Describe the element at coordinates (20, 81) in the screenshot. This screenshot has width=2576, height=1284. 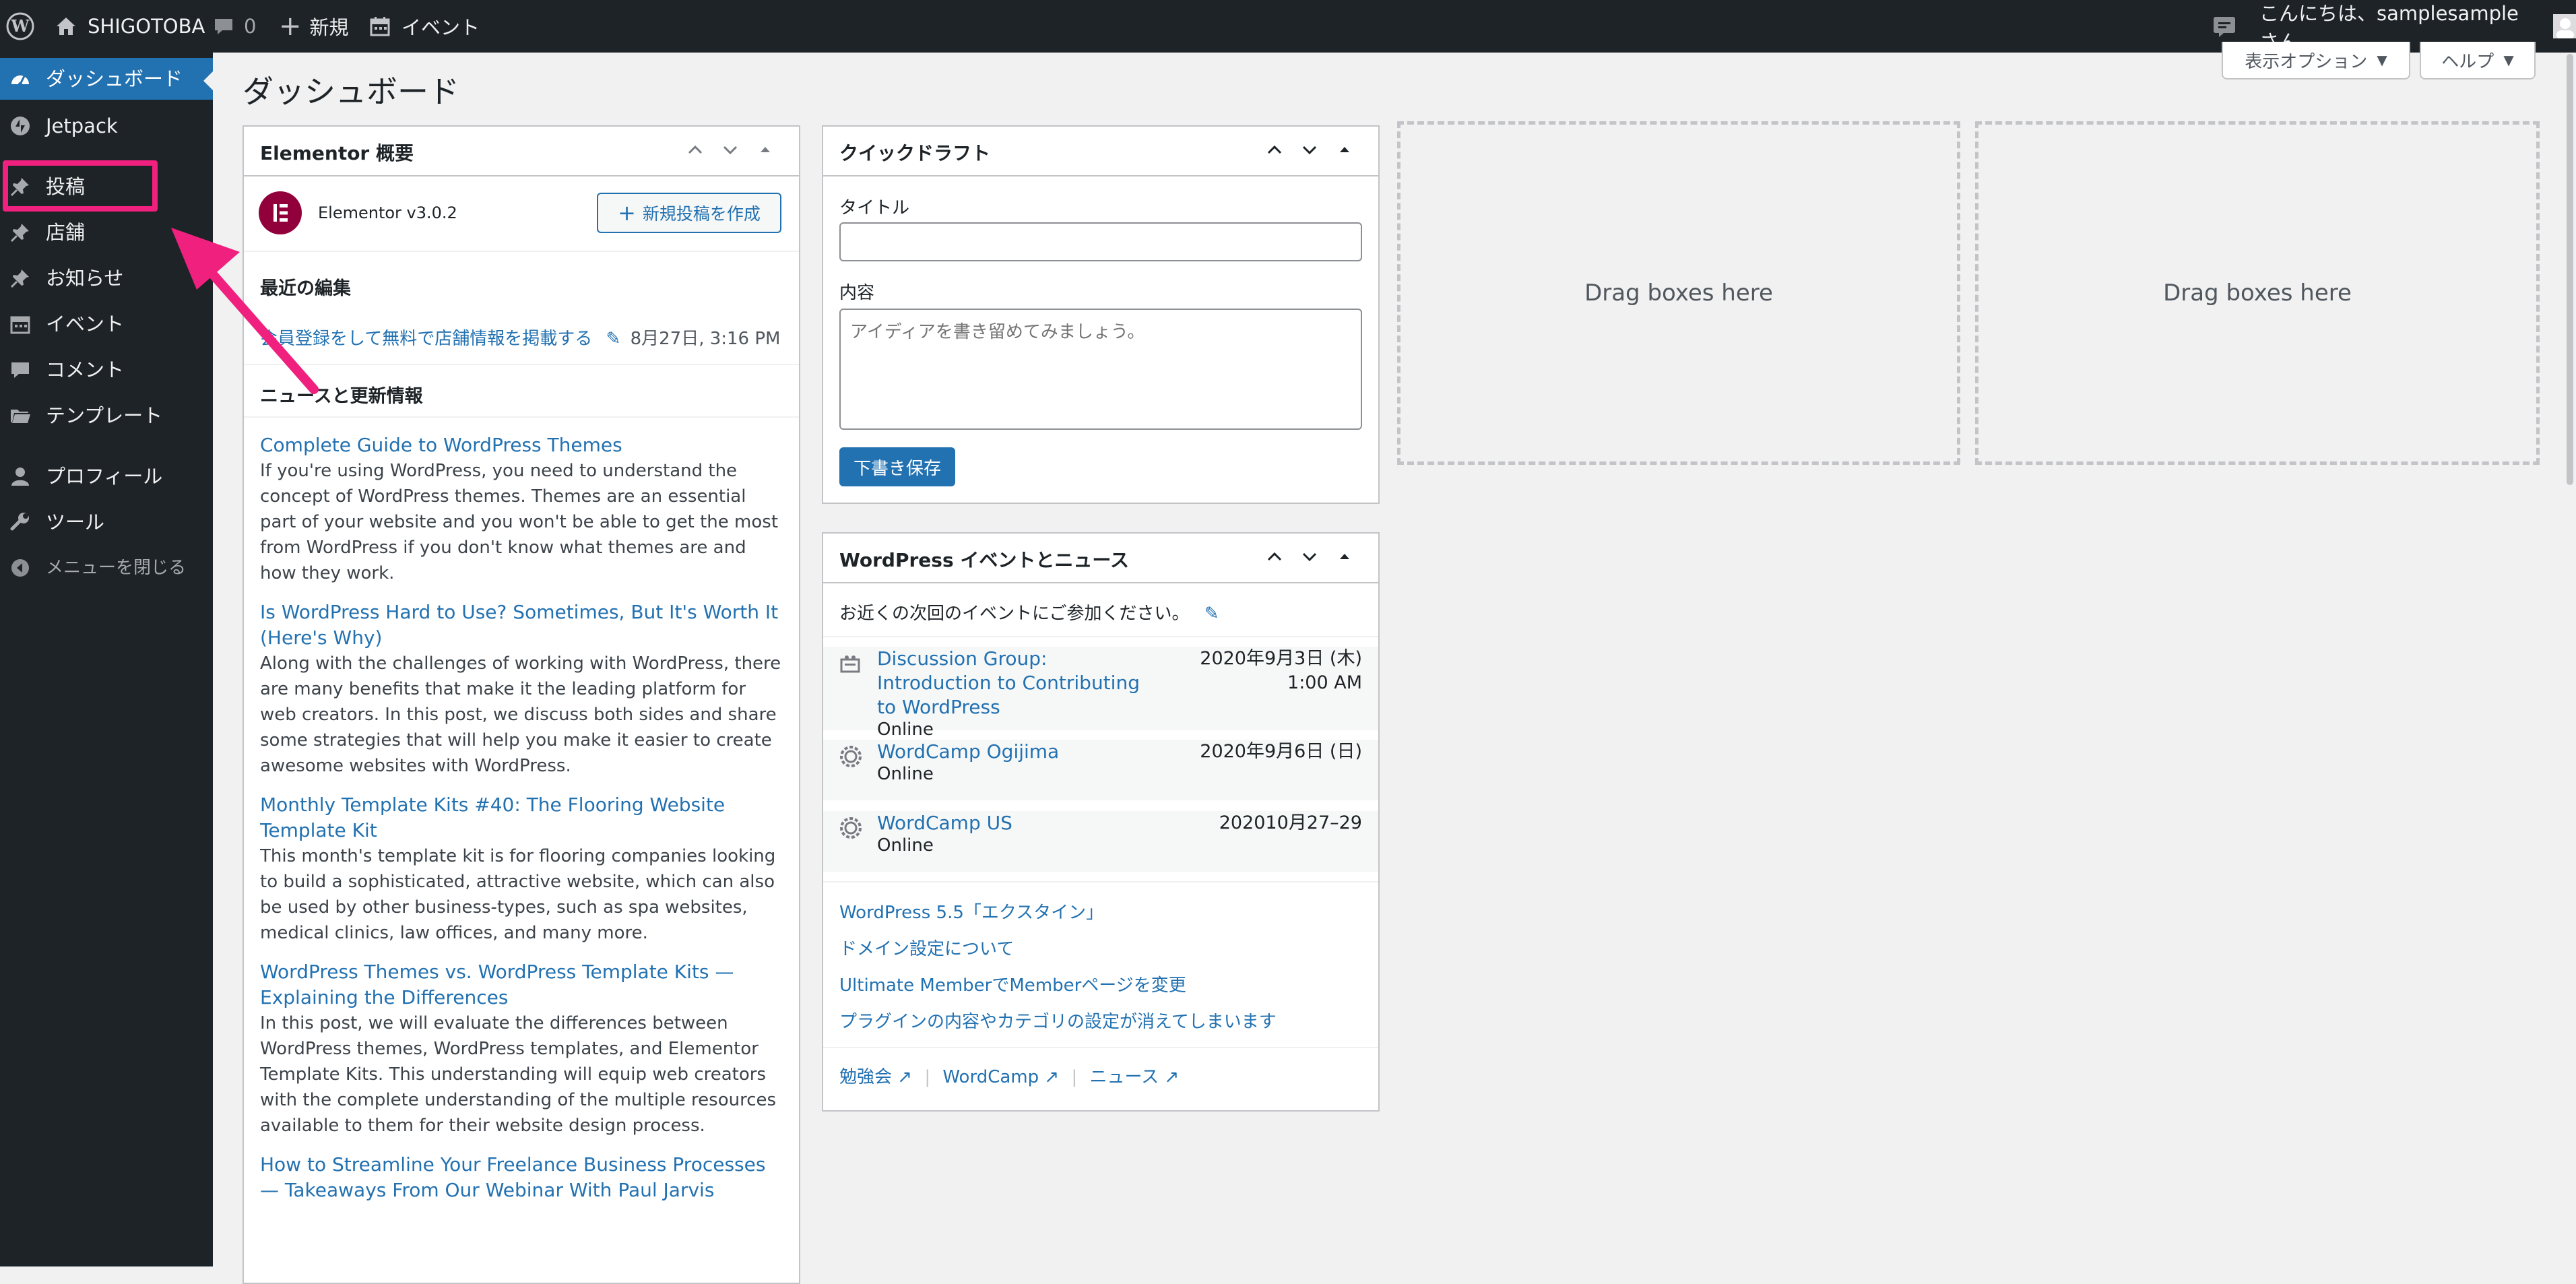
I see `dashboard-icon` at that location.